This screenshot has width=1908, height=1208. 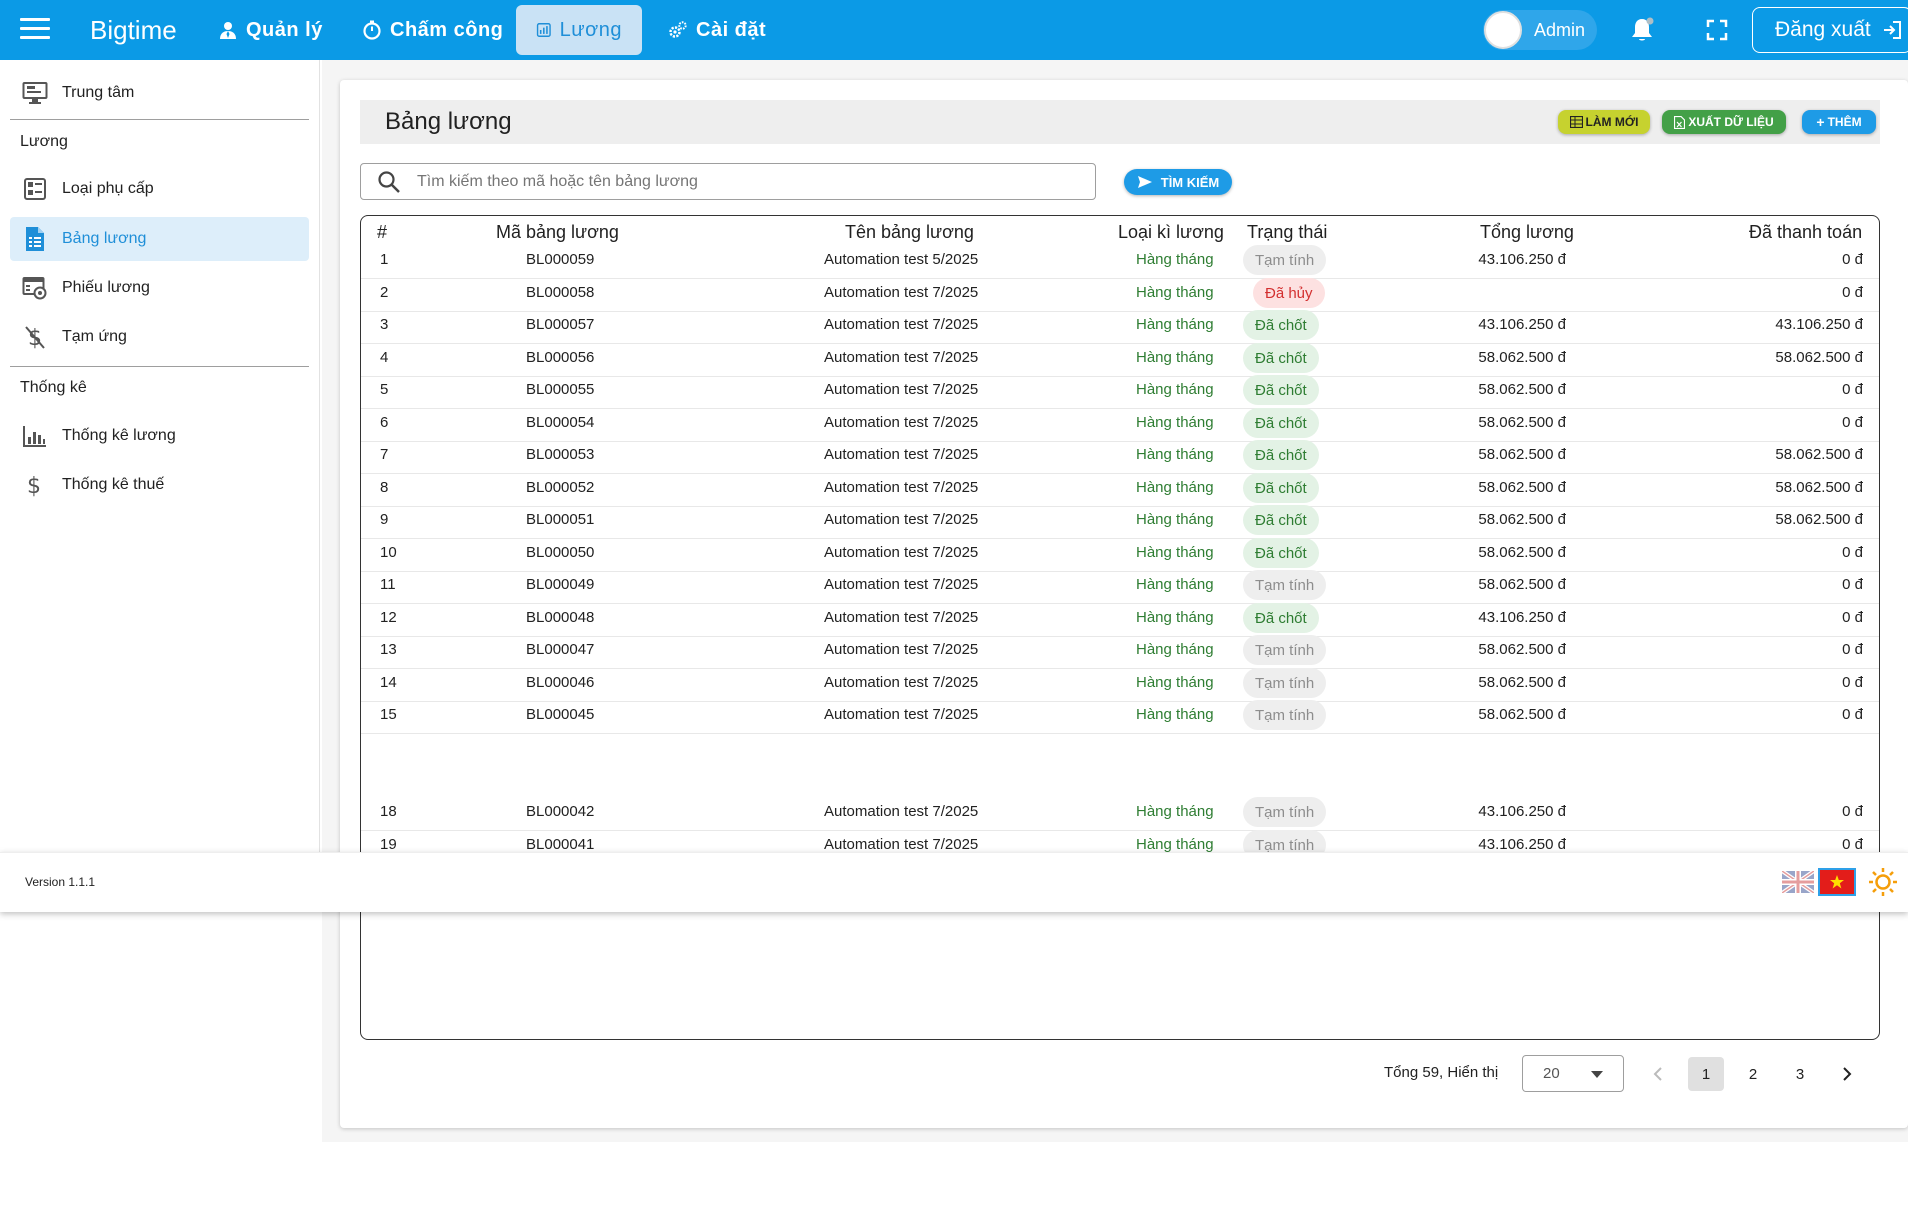 I want to click on cell-index: 7, so click(x=384, y=454).